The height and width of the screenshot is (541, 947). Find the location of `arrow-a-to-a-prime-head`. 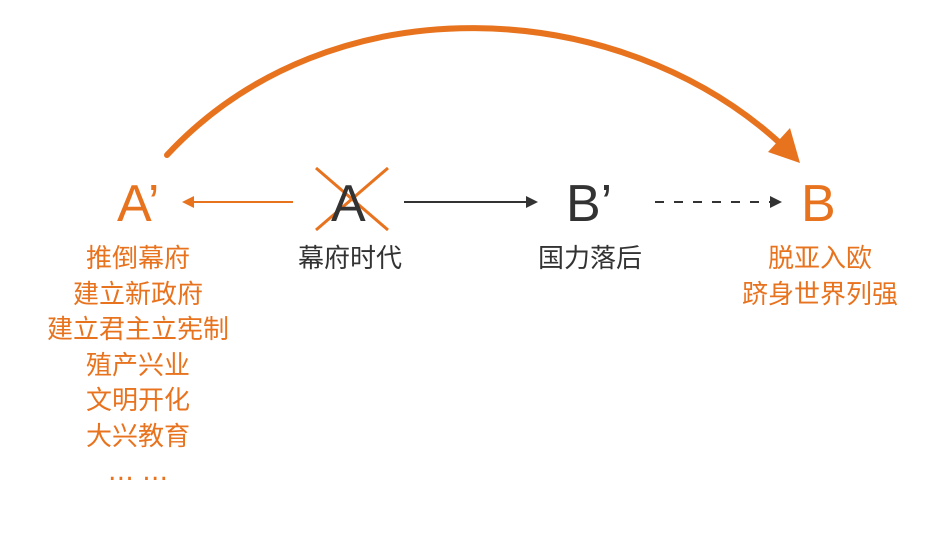

arrow-a-to-a-prime-head is located at coordinates (188, 202).